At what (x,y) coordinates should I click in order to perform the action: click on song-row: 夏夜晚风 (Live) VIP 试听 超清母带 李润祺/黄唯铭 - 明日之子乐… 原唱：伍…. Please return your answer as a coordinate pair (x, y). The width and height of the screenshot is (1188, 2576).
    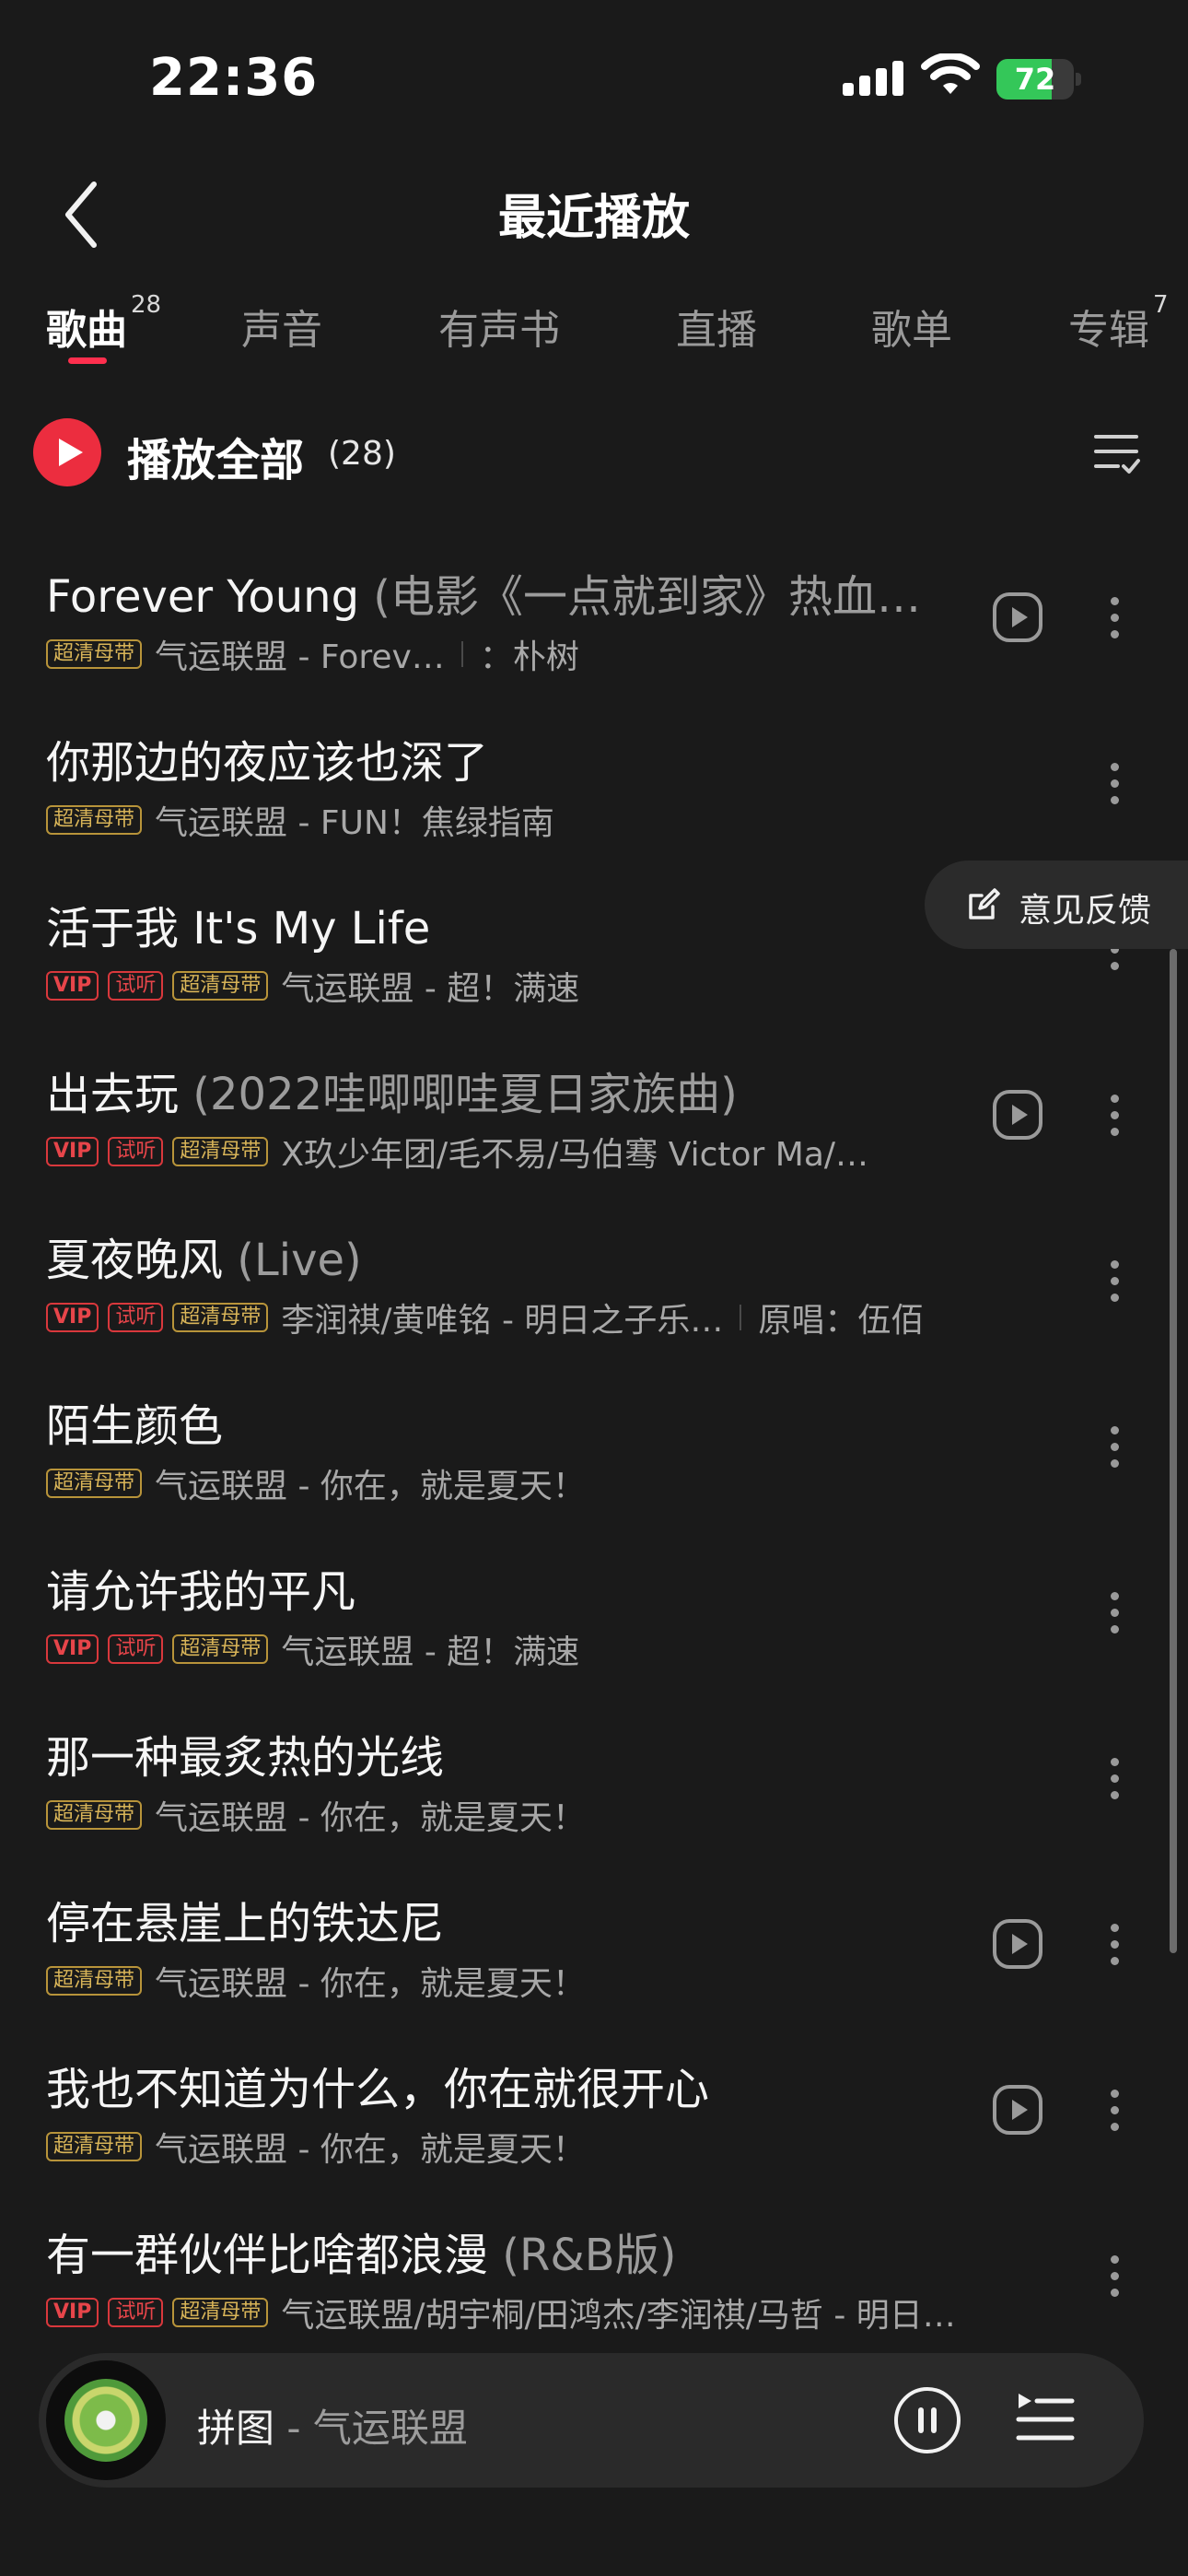
    Looking at the image, I should click on (594, 1290).